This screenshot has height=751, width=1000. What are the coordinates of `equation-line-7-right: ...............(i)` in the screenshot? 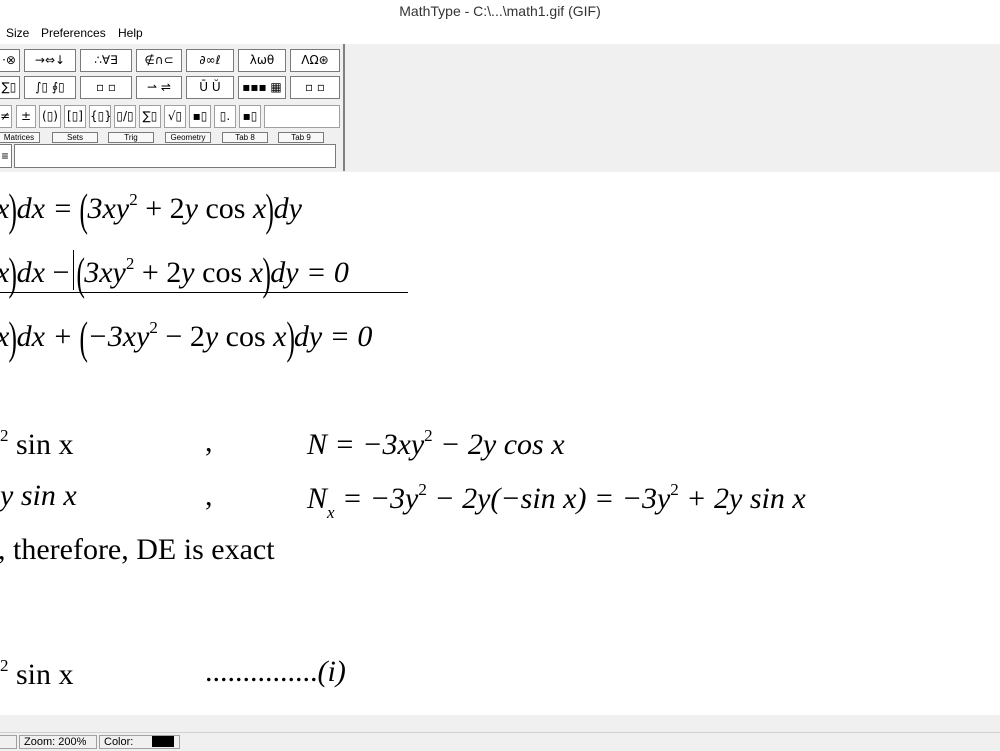 It's located at (275, 672).